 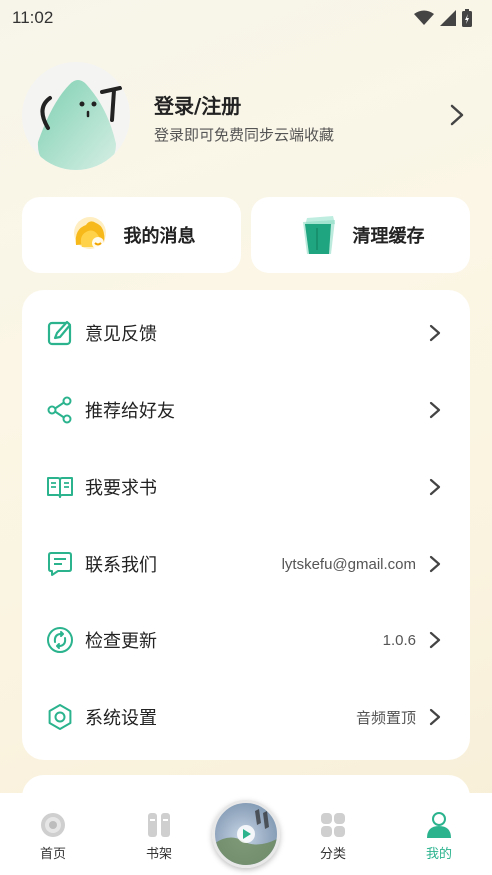 What do you see at coordinates (89, 233) in the screenshot?
I see `bell-icon` at bounding box center [89, 233].